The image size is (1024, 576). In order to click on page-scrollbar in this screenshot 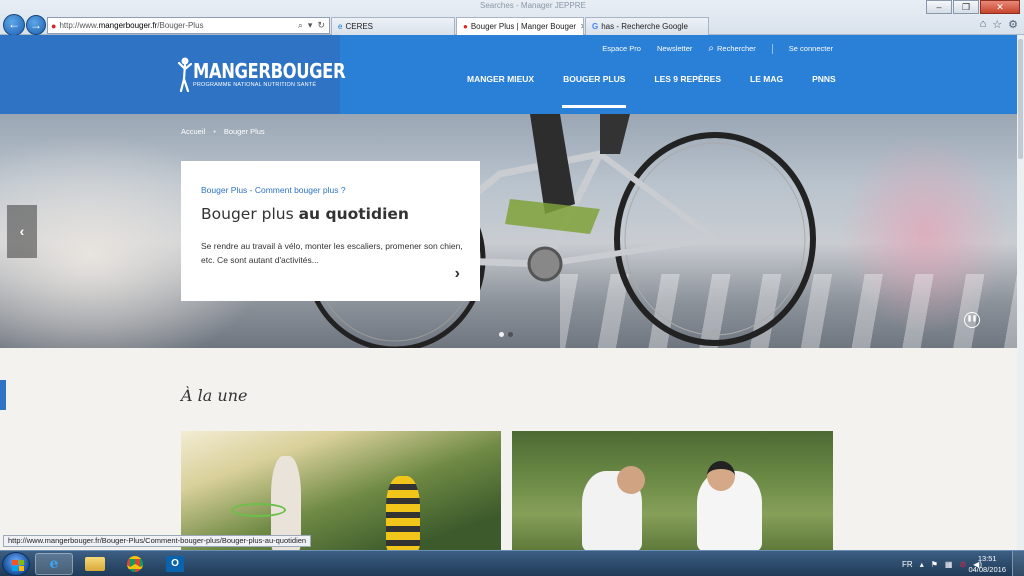, I will do `click(1020, 292)`.